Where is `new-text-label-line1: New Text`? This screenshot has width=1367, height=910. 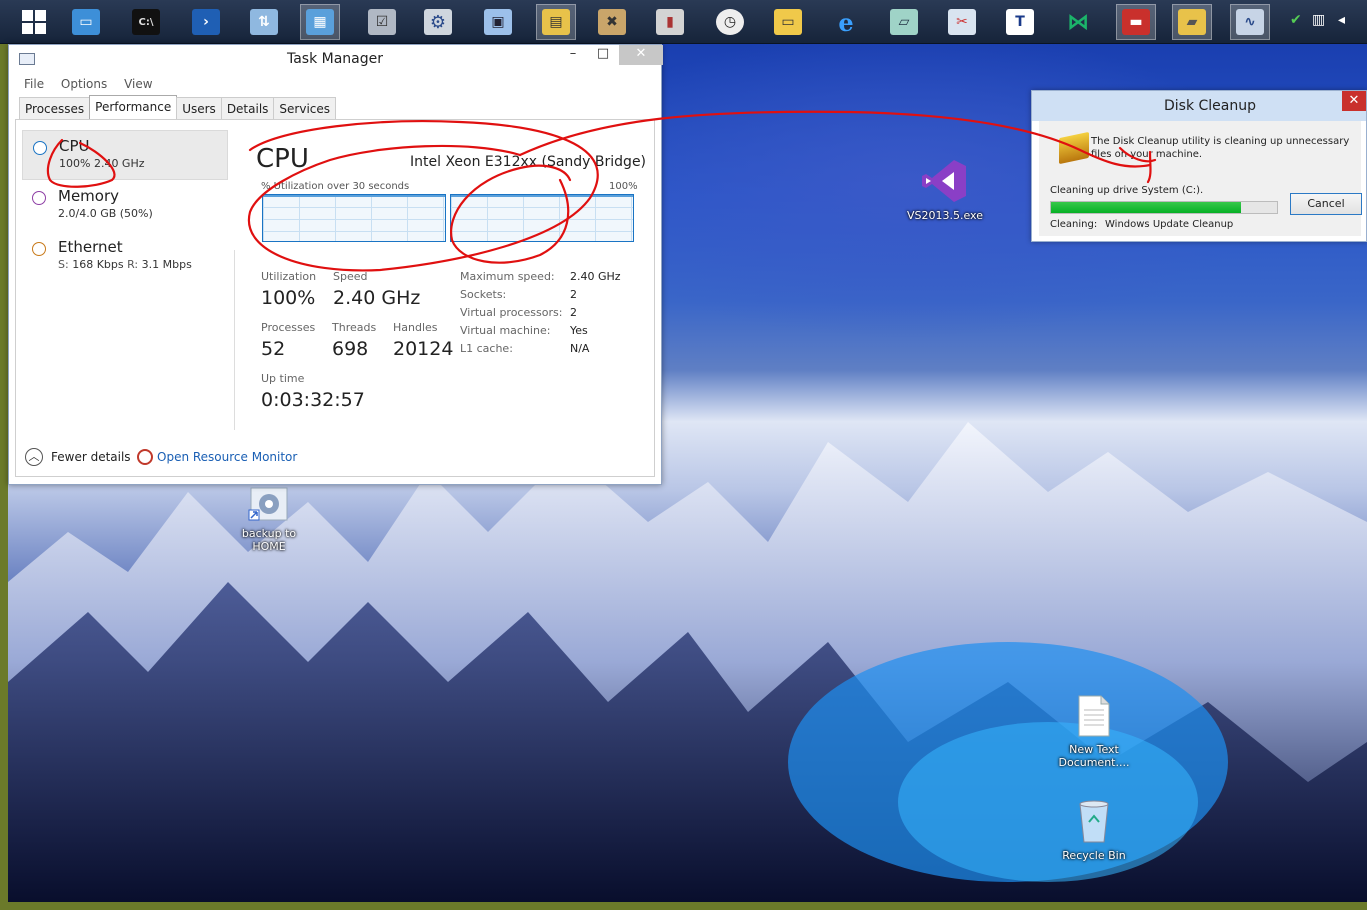 new-text-label-line1: New Text is located at coordinates (1094, 749).